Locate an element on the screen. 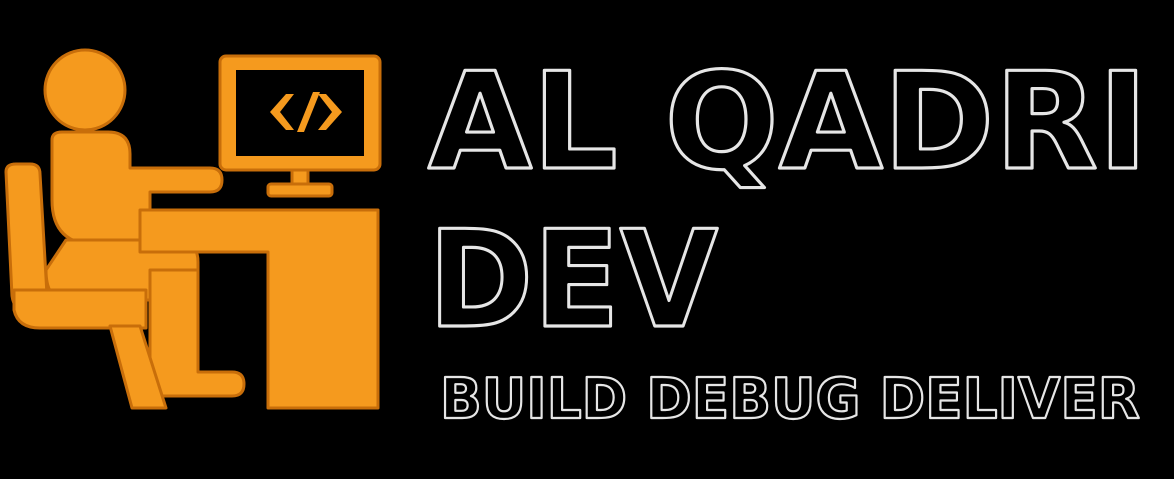 The height and width of the screenshot is (479, 1174). brand-name-line2-inner-outline: DEV is located at coordinates (573, 280).